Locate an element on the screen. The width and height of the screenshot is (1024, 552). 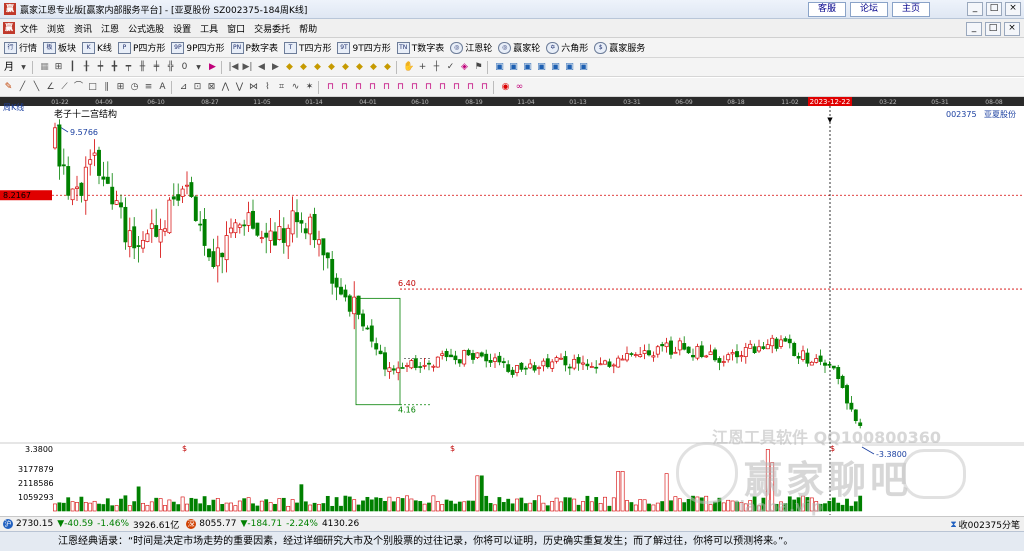
mark-icon: ✓ is located at coordinates (450, 67).